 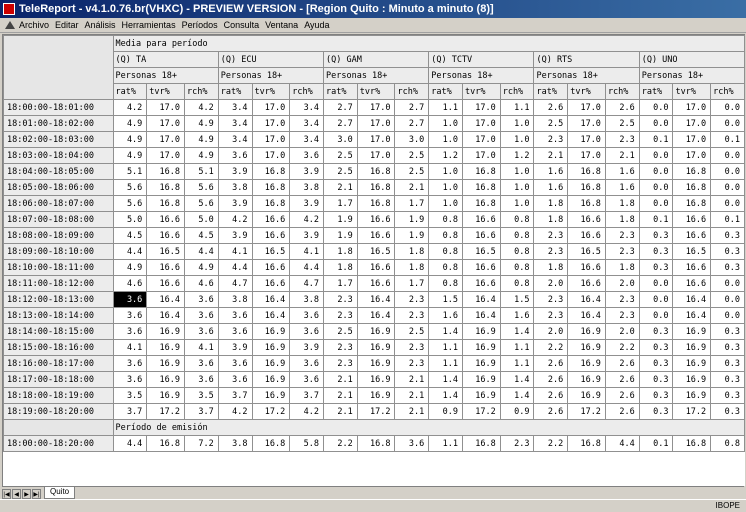 What do you see at coordinates (201, 443) in the screenshot?
I see `value-cell: 7.2` at bounding box center [201, 443].